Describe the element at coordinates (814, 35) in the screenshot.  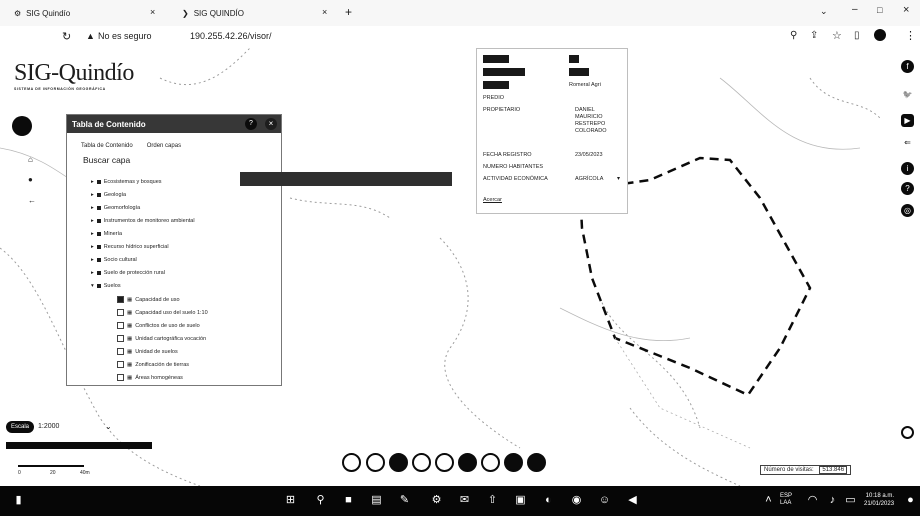
I see `share-icon: ⇪` at that location.